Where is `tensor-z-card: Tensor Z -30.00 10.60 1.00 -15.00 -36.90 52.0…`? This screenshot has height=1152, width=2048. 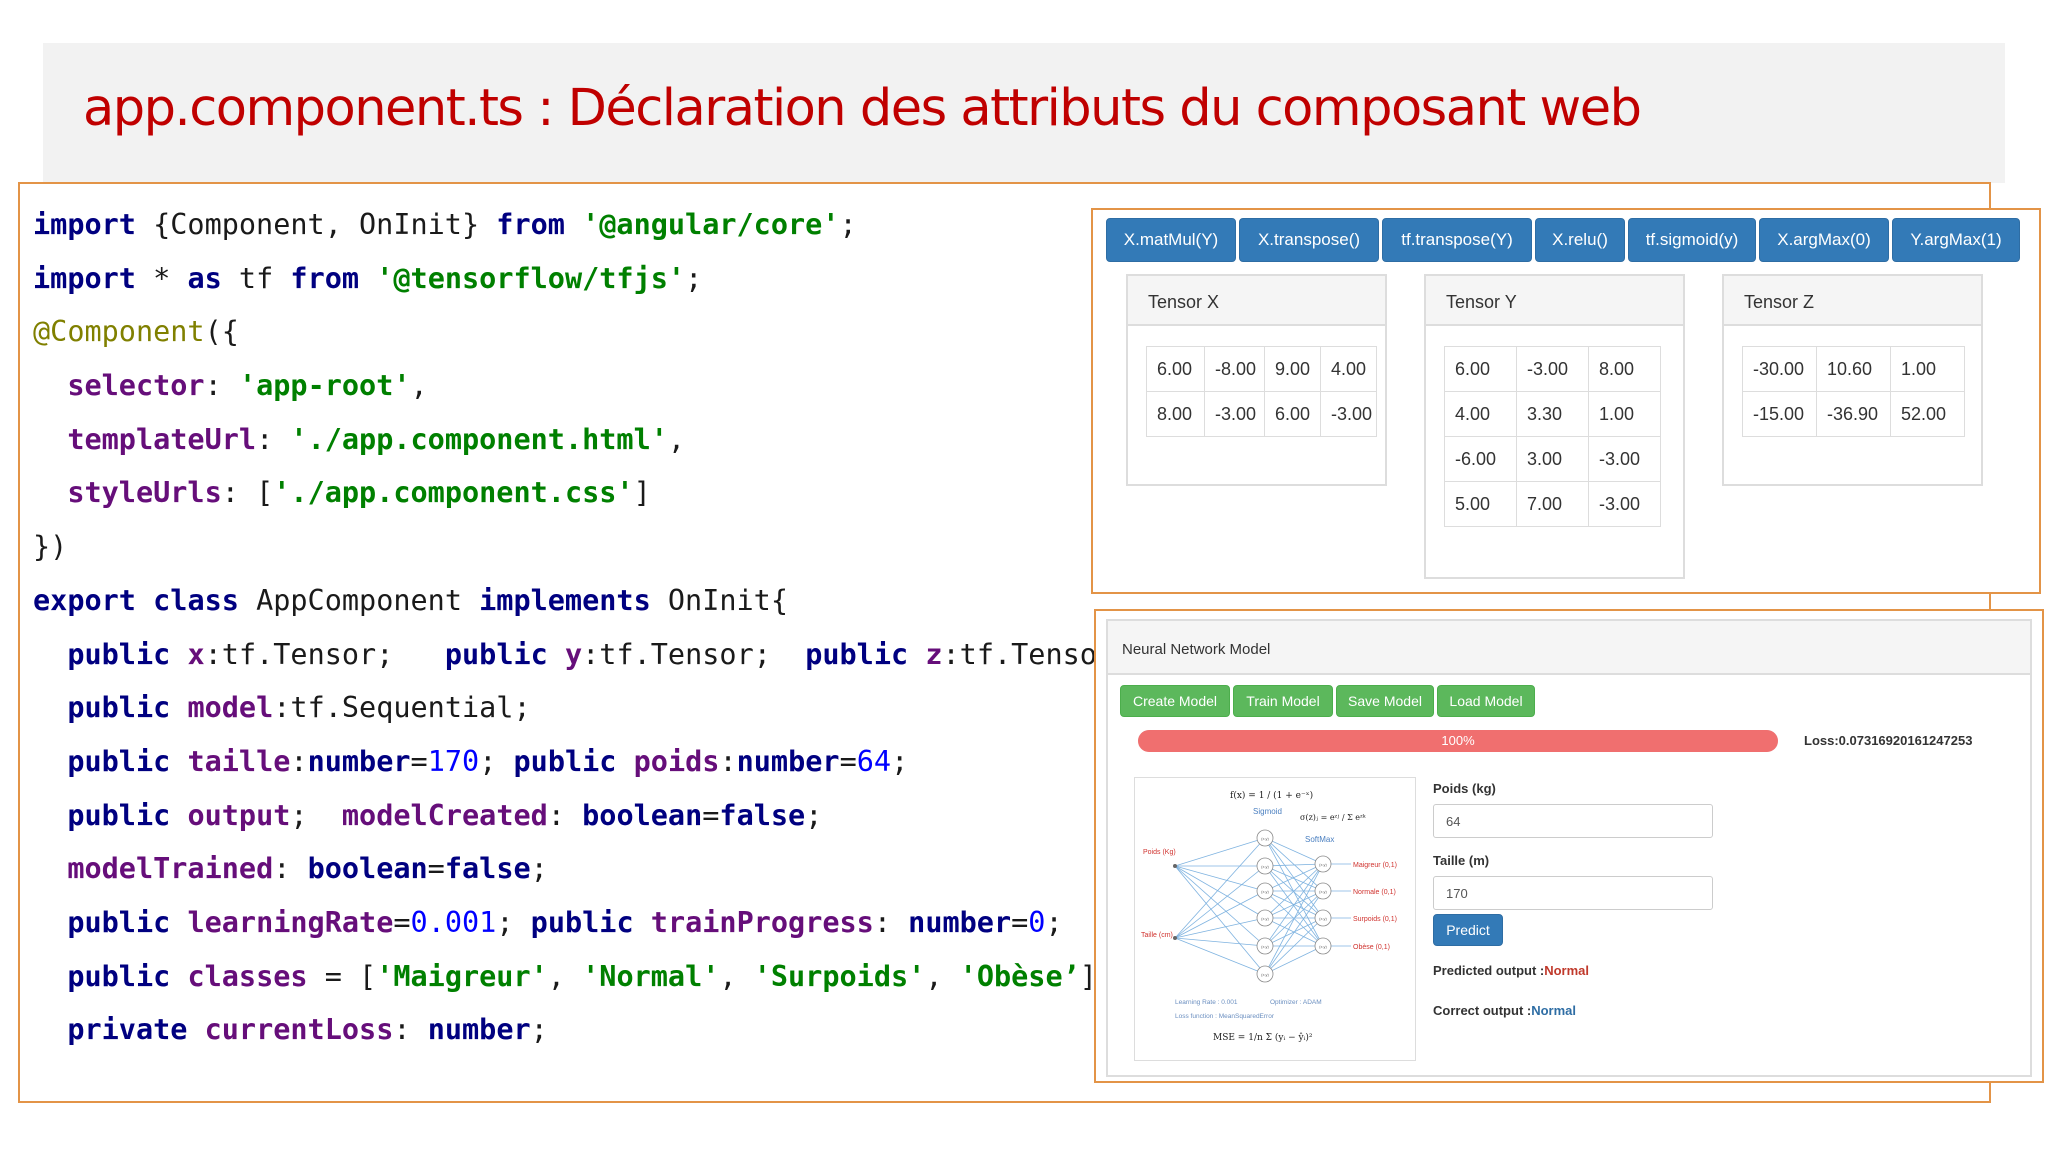 tensor-z-card: Tensor Z -30.00 10.60 1.00 -15.00 -36.90 52.0… is located at coordinates (1852, 380).